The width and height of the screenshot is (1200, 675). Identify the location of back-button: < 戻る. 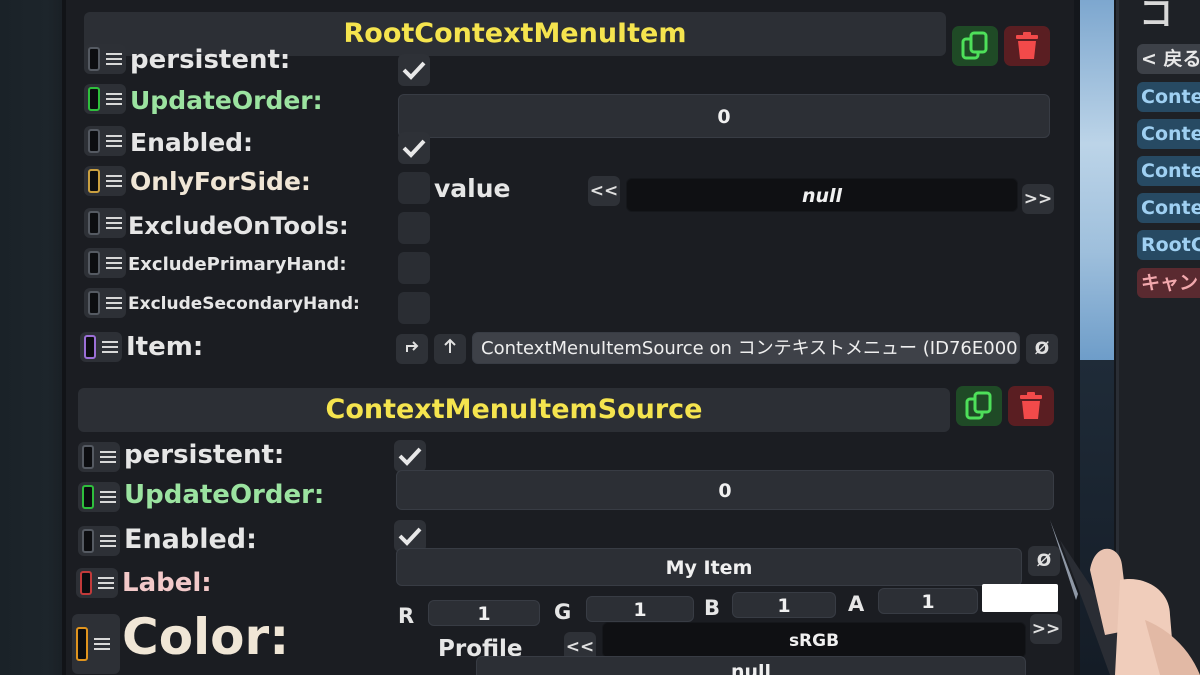
(1168, 59).